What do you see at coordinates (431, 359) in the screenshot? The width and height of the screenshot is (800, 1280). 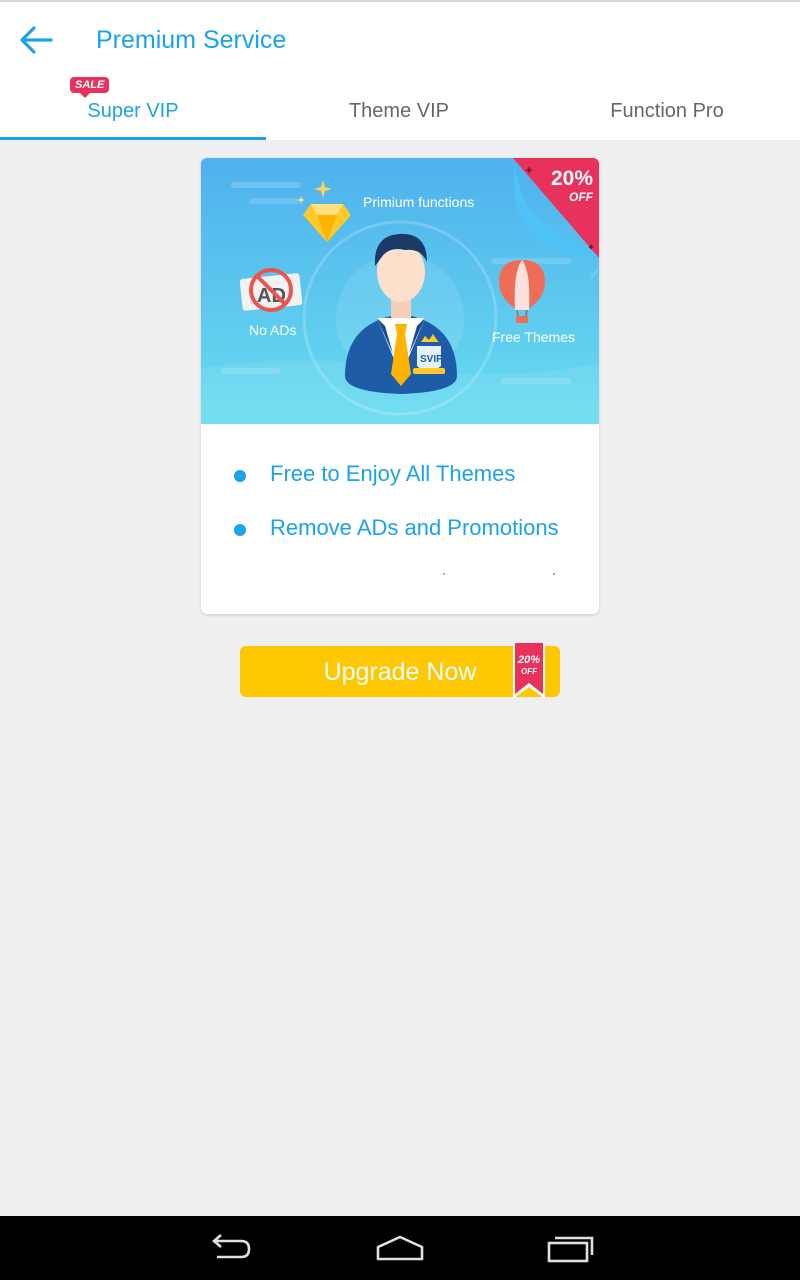 I see `svip-badge-text: SVIP` at bounding box center [431, 359].